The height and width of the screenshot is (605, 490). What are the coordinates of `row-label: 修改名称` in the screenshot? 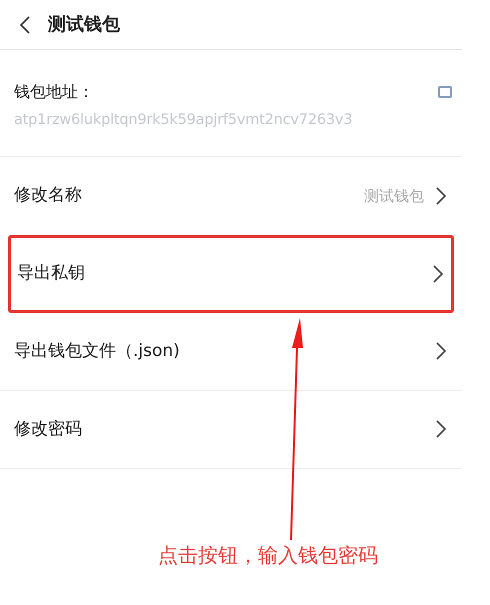 It's located at (48, 195).